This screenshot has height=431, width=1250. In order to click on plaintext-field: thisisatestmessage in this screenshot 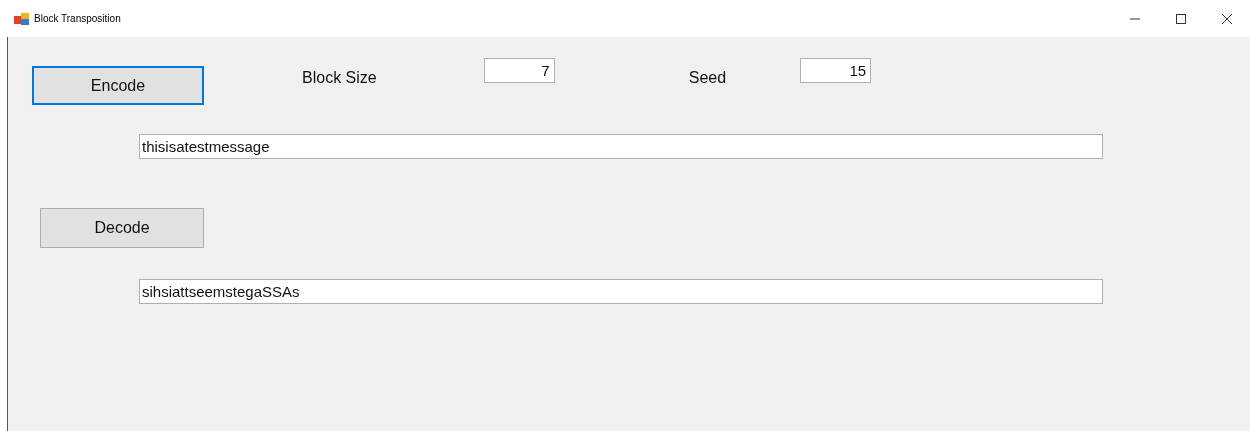, I will do `click(621, 146)`.